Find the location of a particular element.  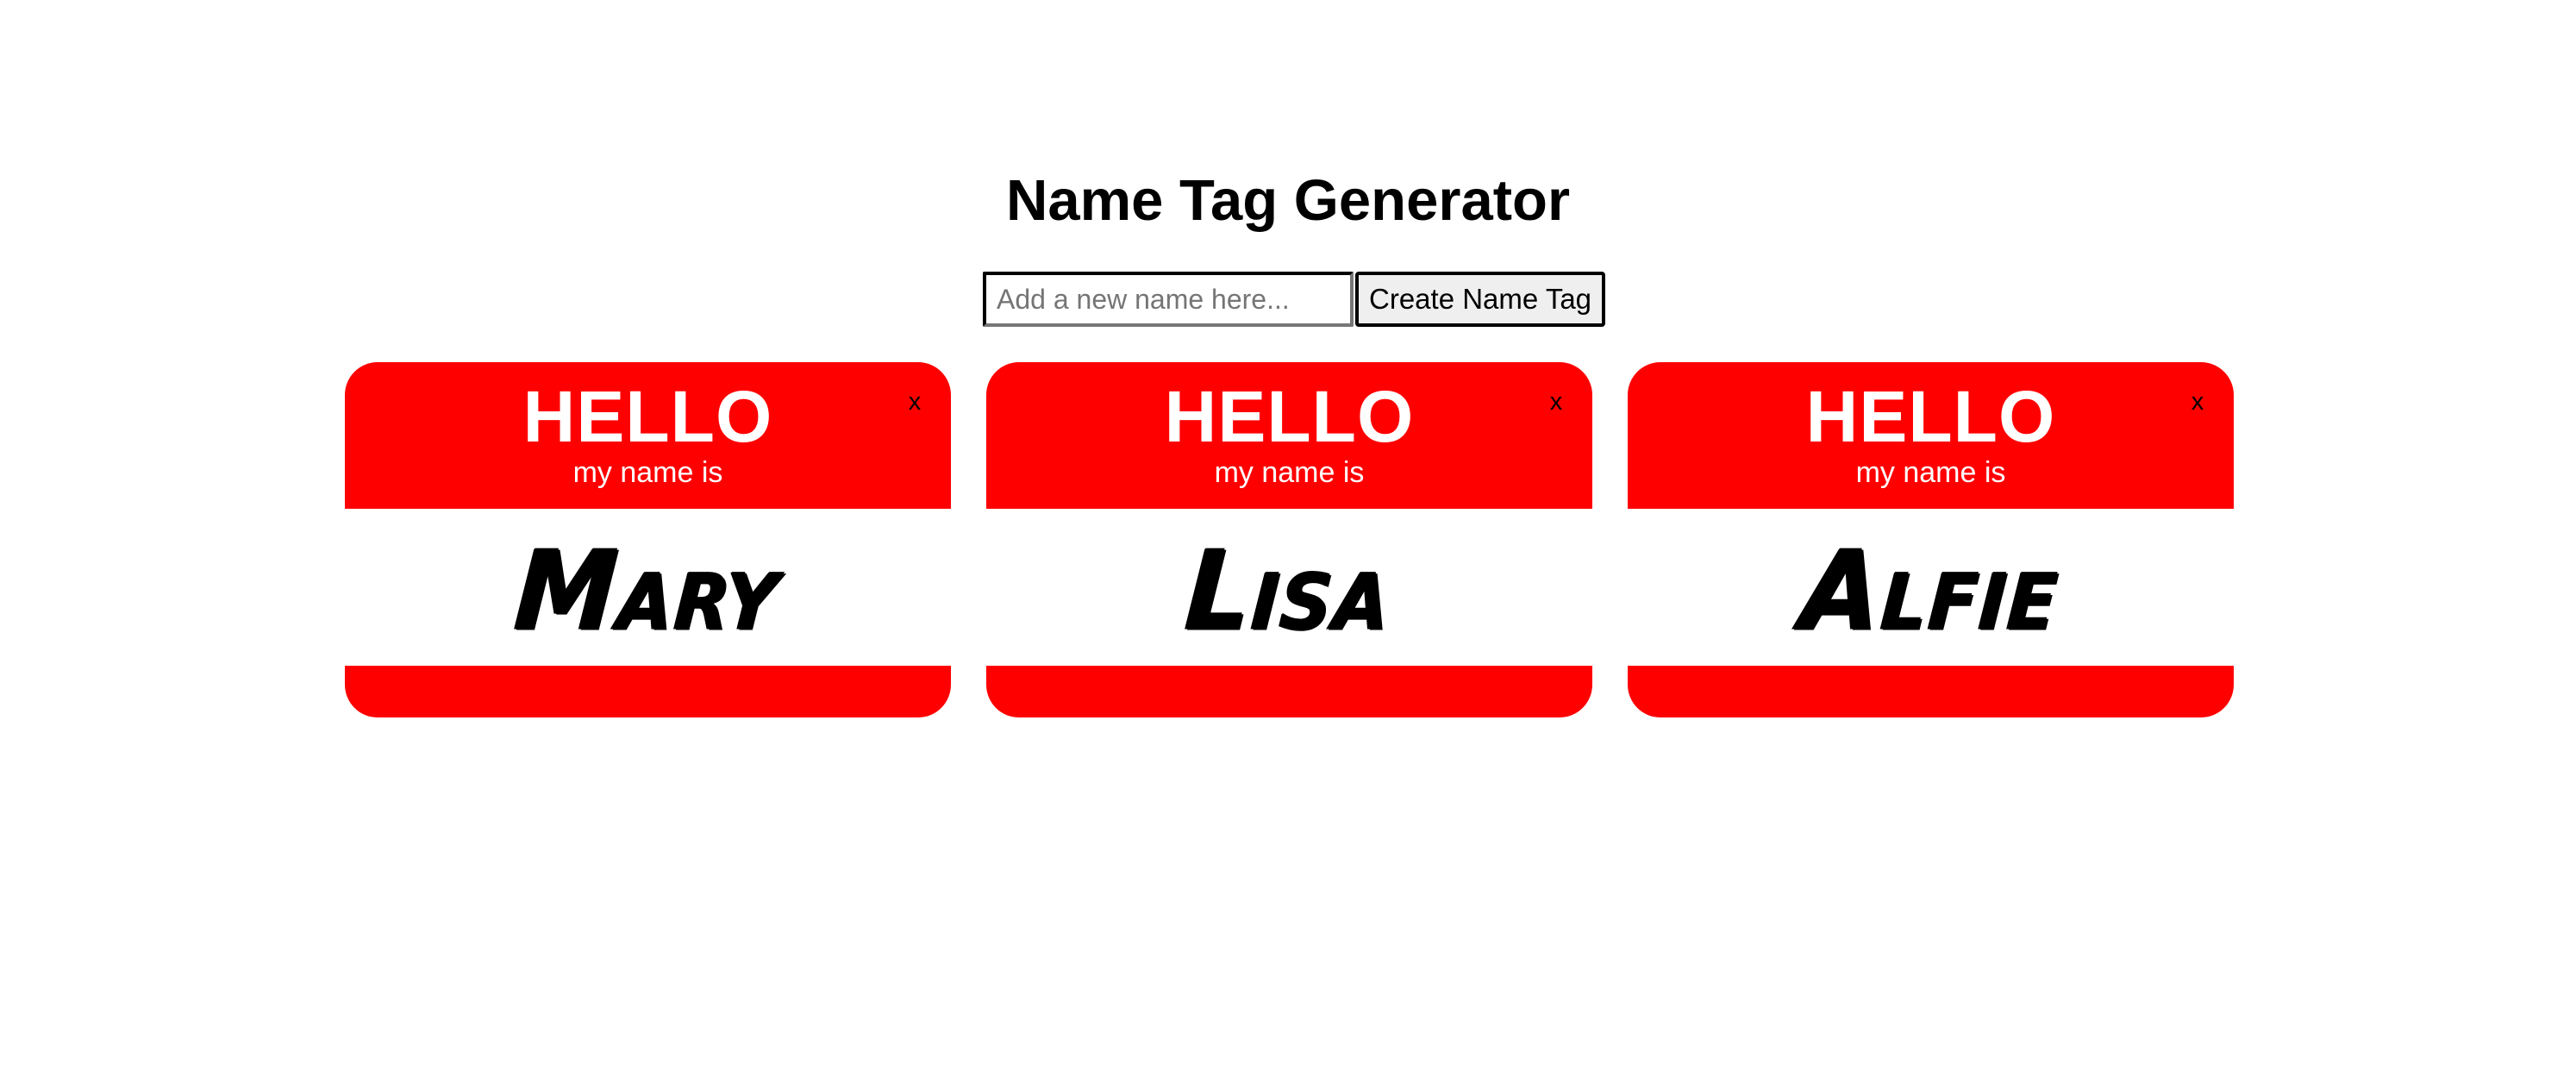

name-input is located at coordinates (1168, 300).